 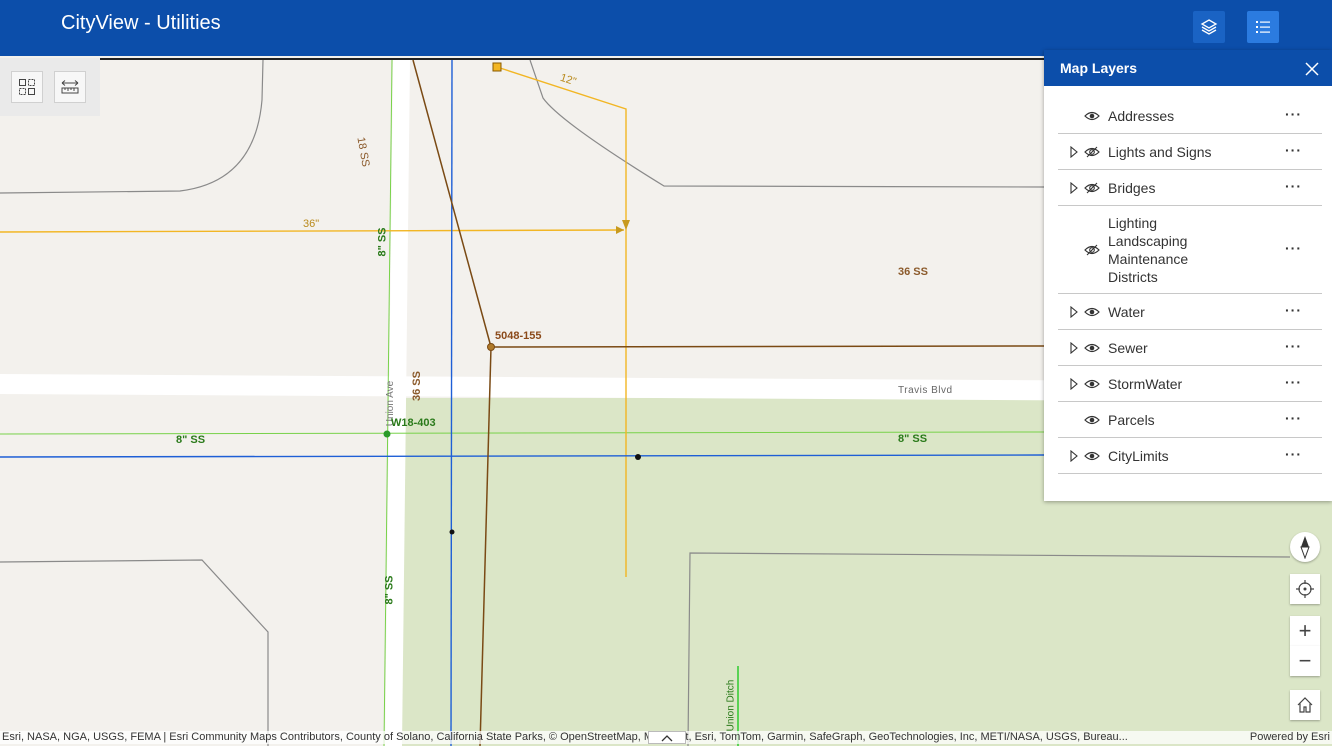 What do you see at coordinates (312, 231) in the screenshot?
I see `sewer-line-yellow` at bounding box center [312, 231].